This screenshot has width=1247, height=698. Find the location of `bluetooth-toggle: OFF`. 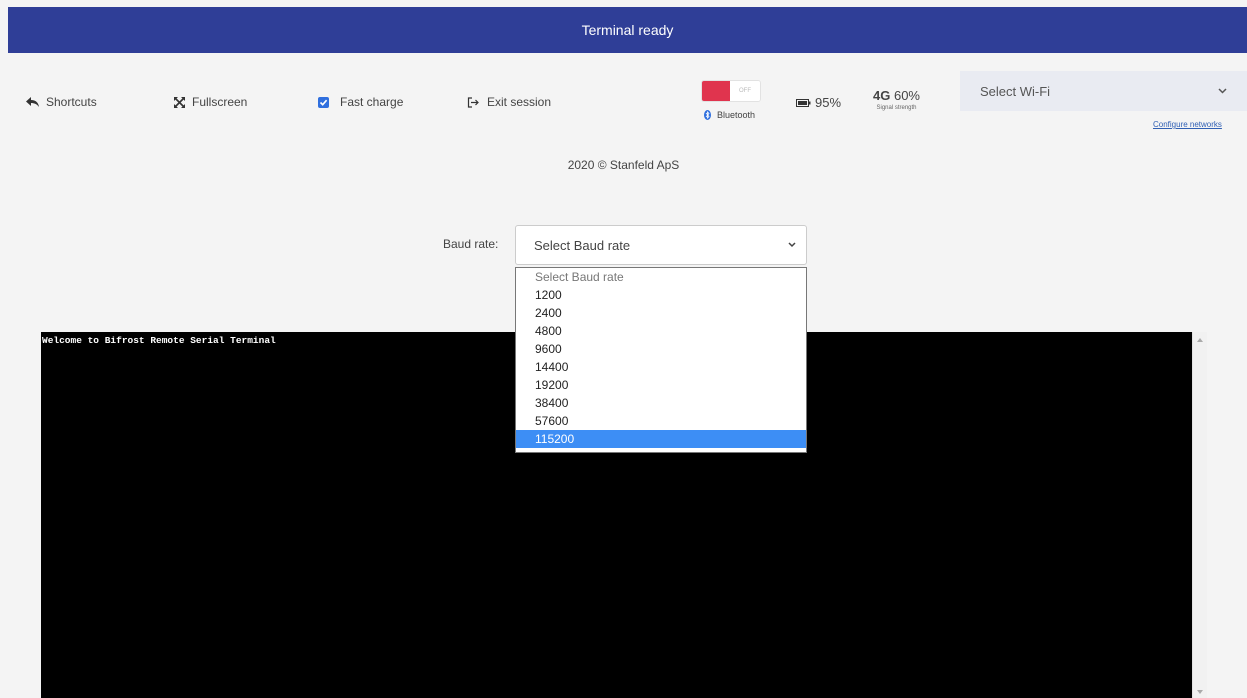

bluetooth-toggle: OFF is located at coordinates (731, 91).